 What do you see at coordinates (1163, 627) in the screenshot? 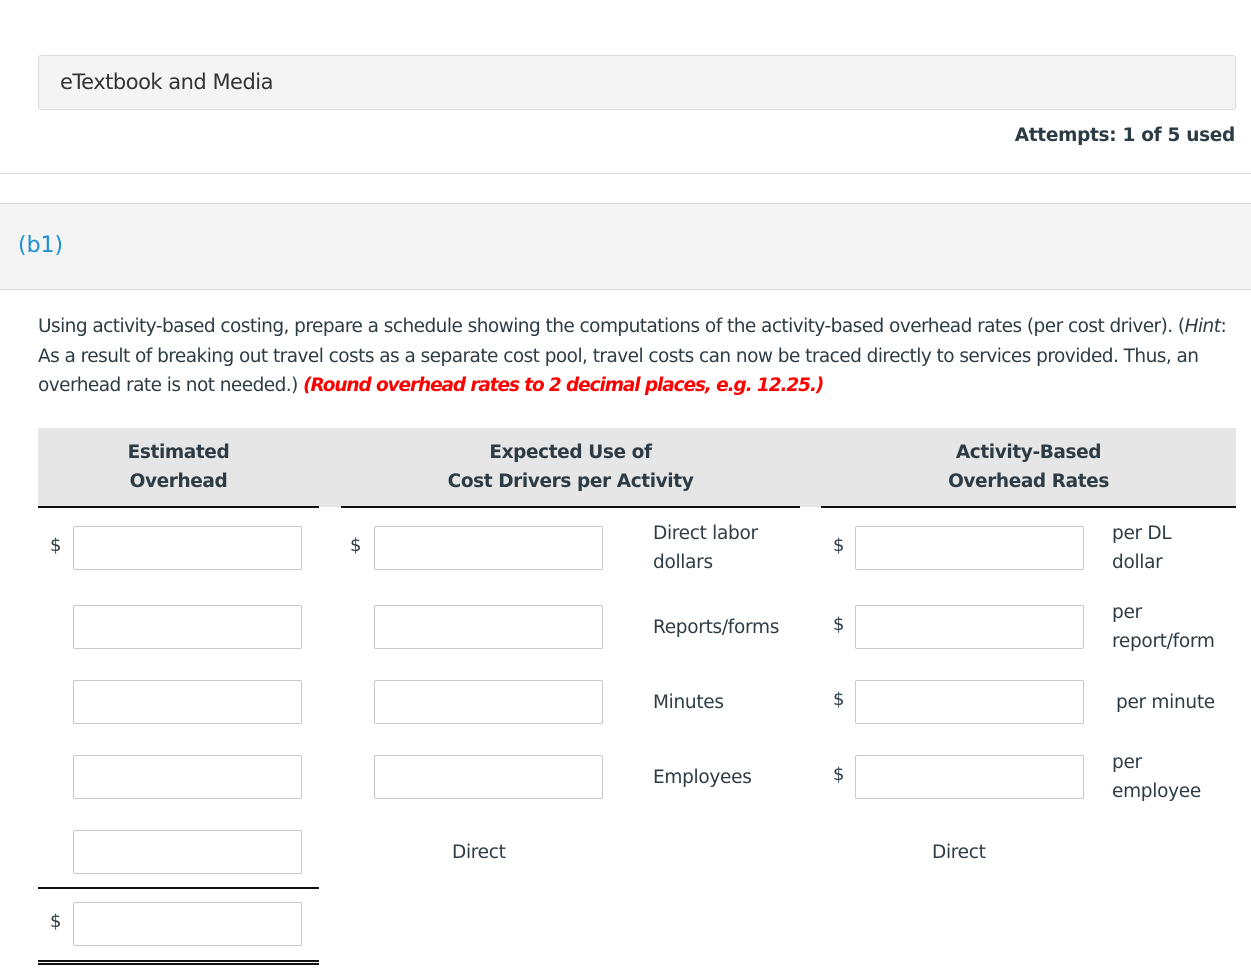
I see `rate-unit-label: per report/form` at bounding box center [1163, 627].